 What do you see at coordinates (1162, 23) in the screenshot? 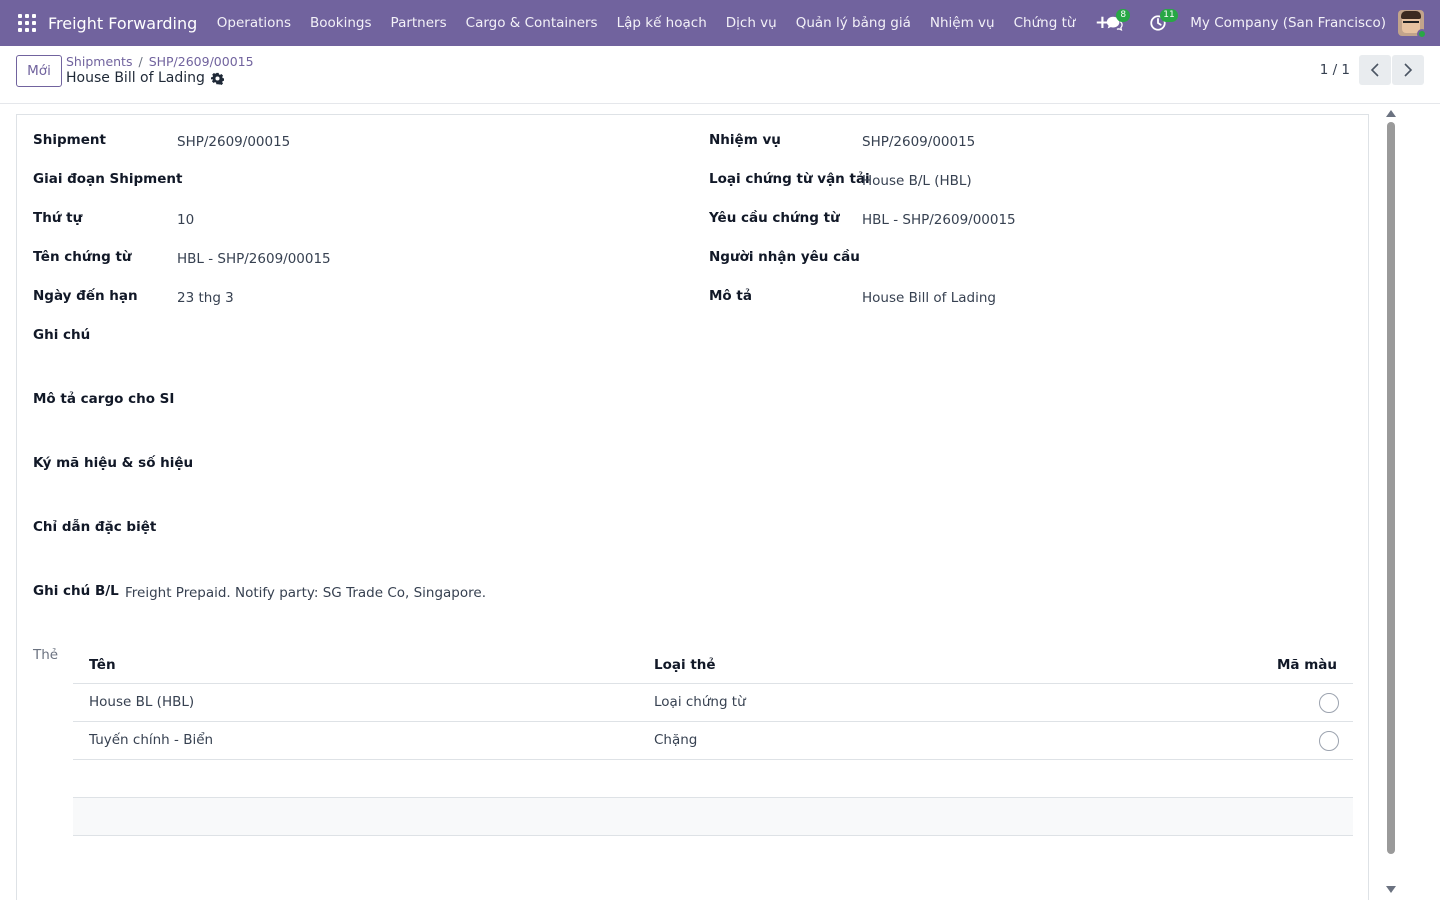
I see `clock-icon: 11` at bounding box center [1162, 23].